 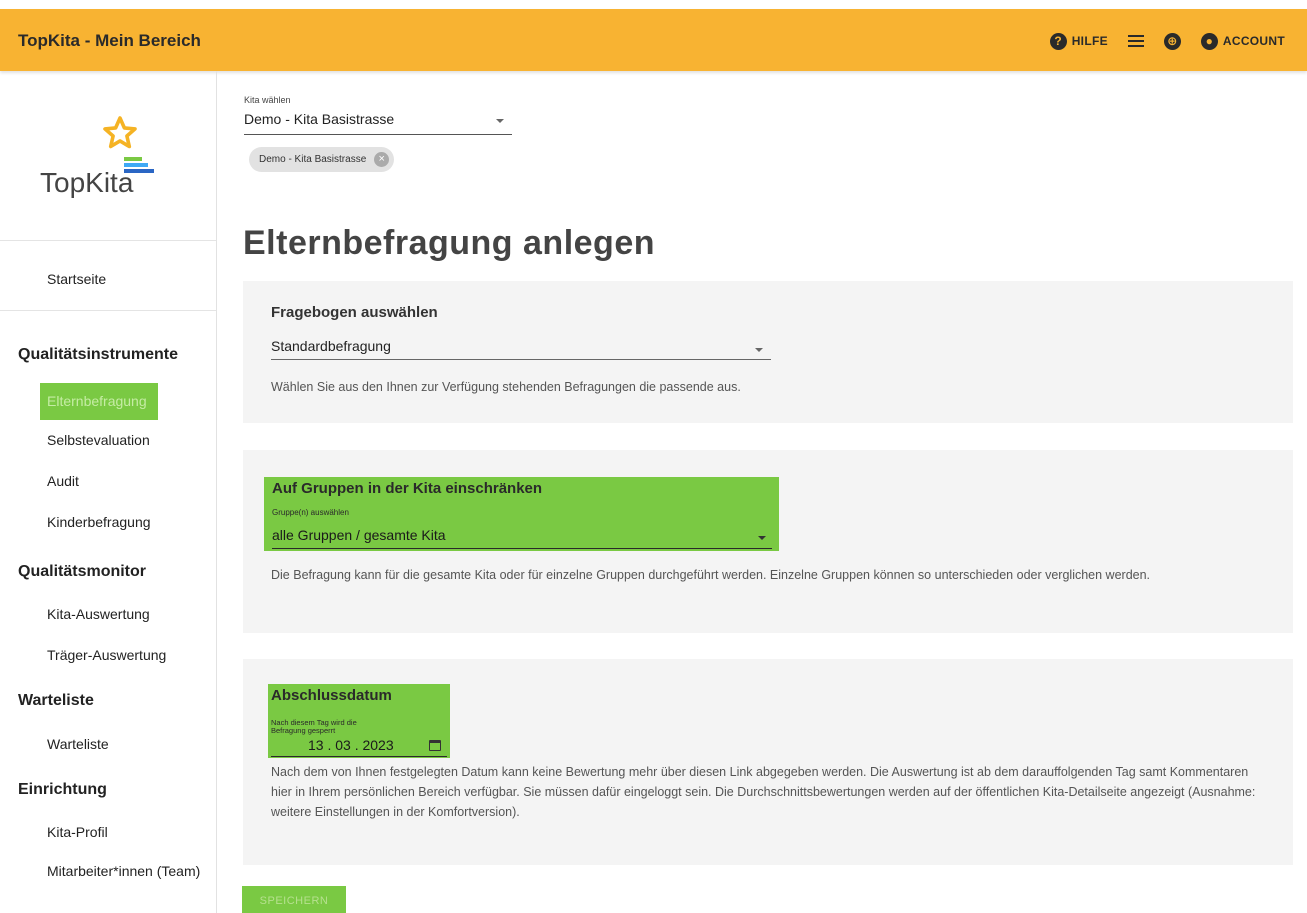 What do you see at coordinates (76, 279) in the screenshot?
I see `nav-startseite: Startseite` at bounding box center [76, 279].